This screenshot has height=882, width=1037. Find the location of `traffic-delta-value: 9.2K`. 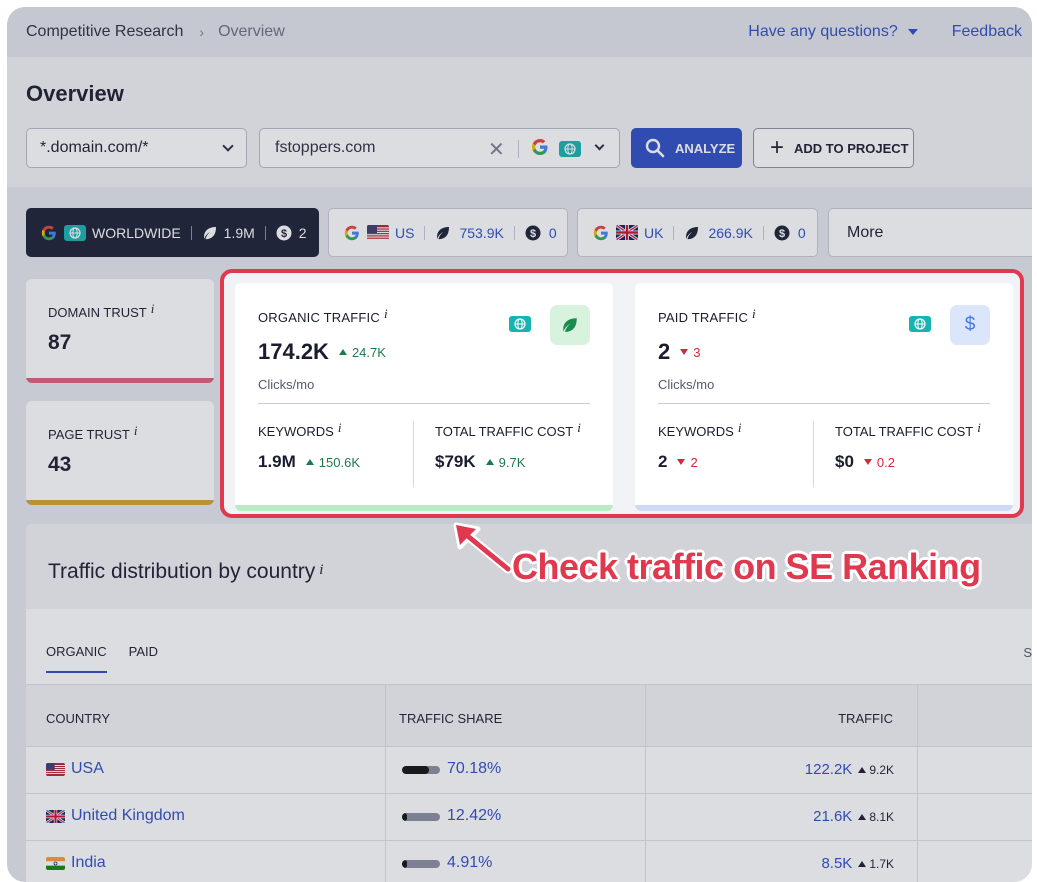

traffic-delta-value: 9.2K is located at coordinates (881, 769).